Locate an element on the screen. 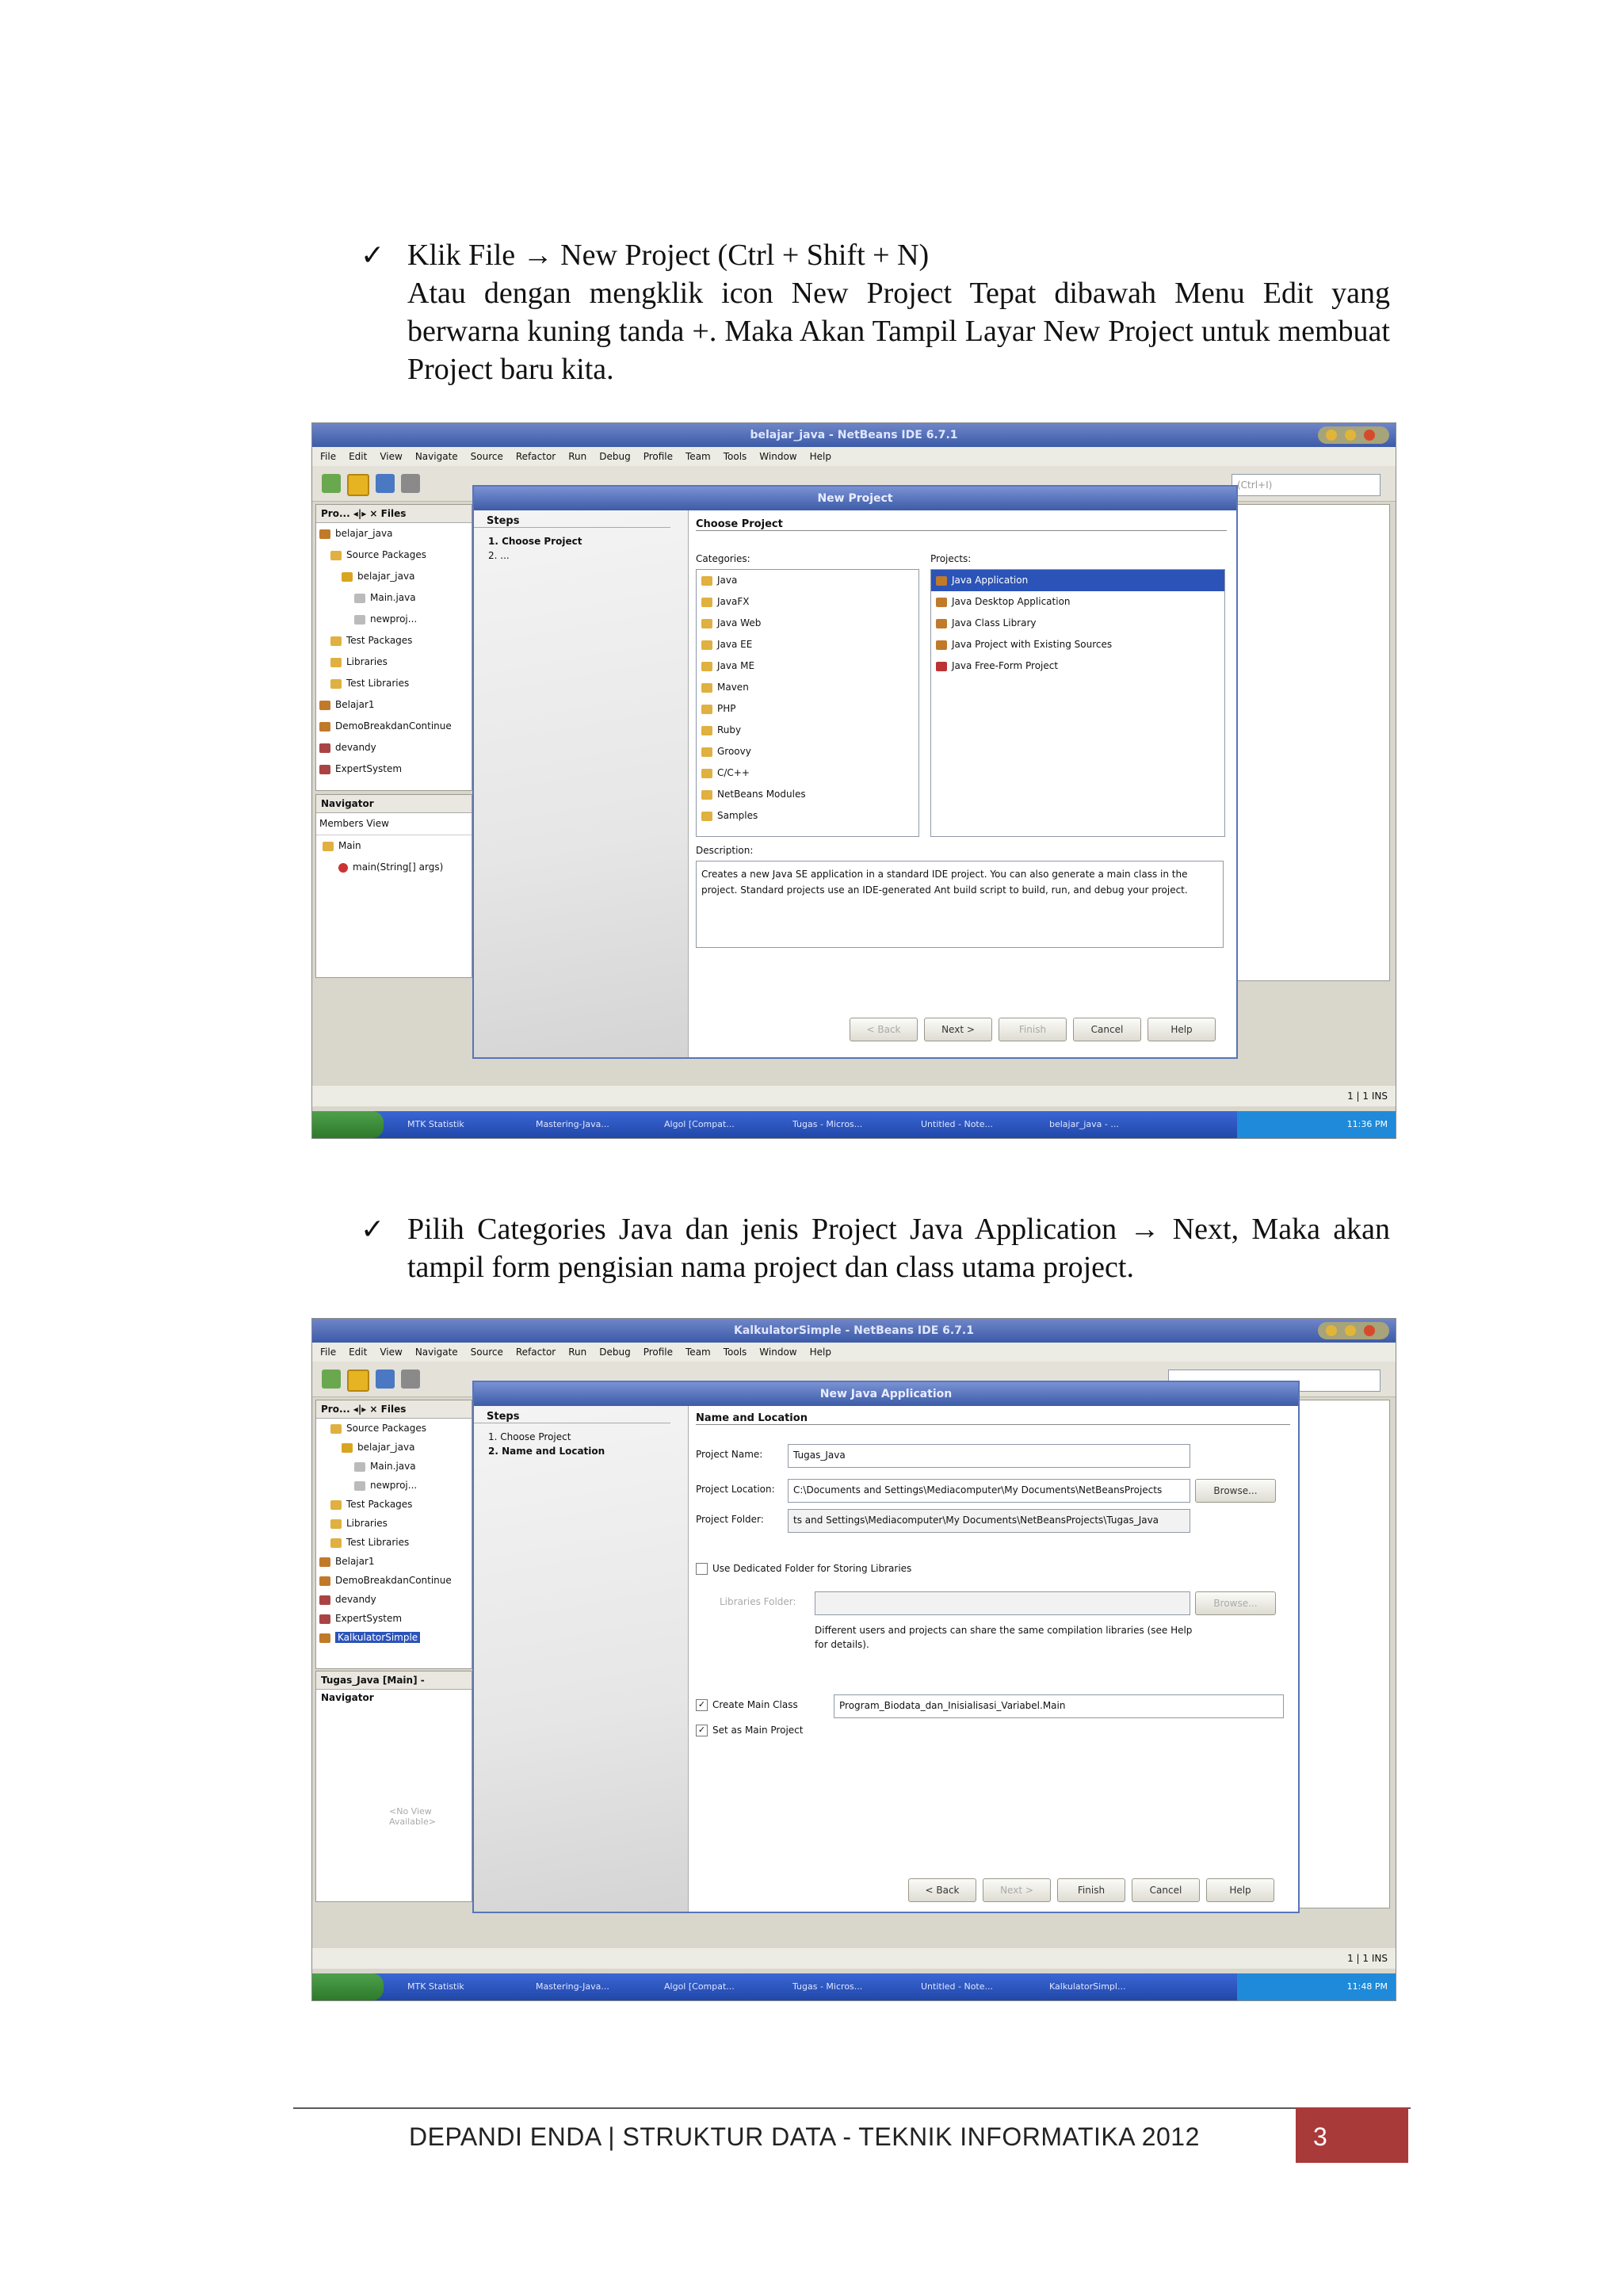  list-item: Samples is located at coordinates (808, 816).